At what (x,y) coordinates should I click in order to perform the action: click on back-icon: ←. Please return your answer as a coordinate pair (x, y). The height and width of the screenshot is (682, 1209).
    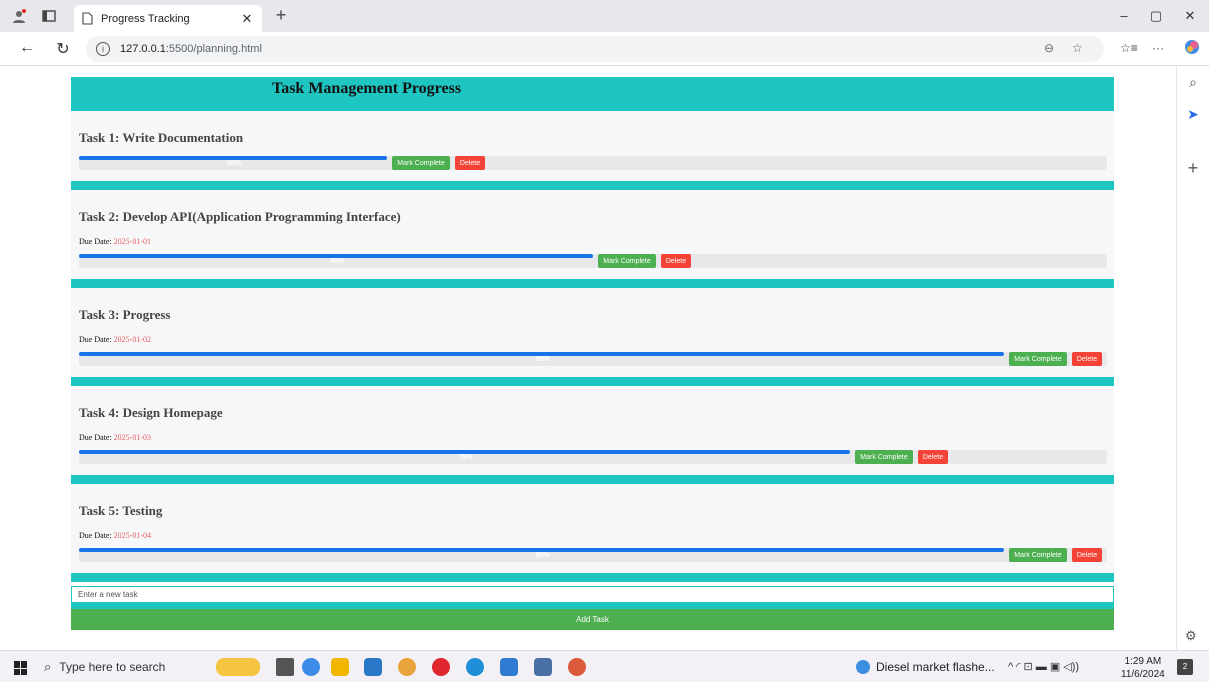
    Looking at the image, I should click on (27, 48).